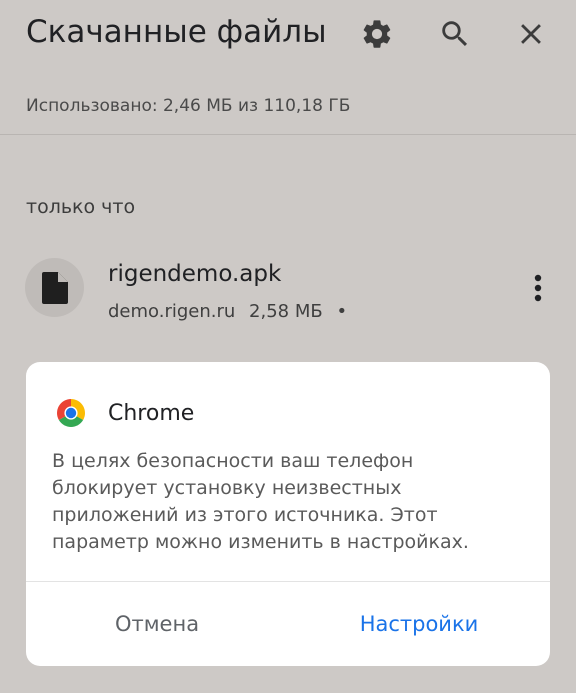  What do you see at coordinates (81, 207) in the screenshot?
I see `section-header: только что` at bounding box center [81, 207].